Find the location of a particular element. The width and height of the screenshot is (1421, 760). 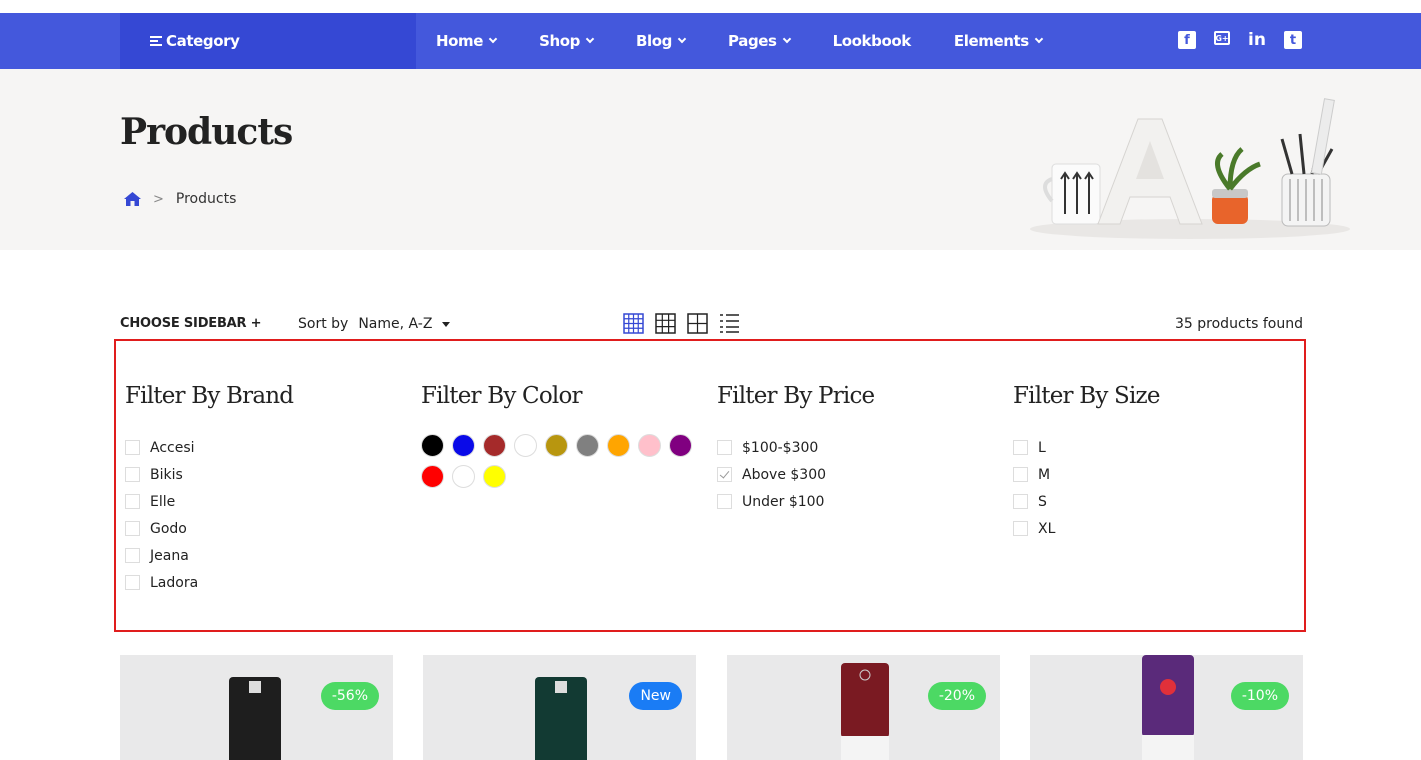

product-card: -56% is located at coordinates (256, 707).